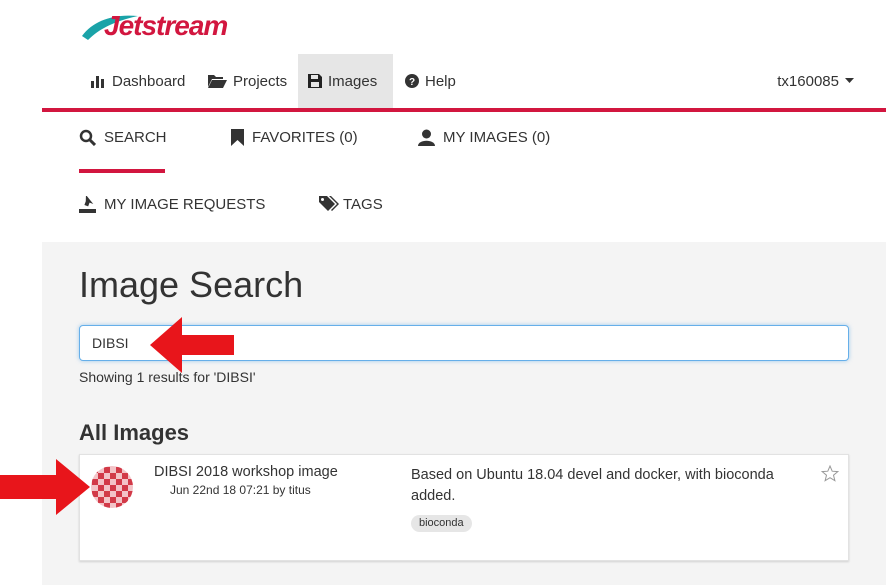 The width and height of the screenshot is (886, 585). I want to click on nav-dashboard: Dashboard, so click(137, 81).